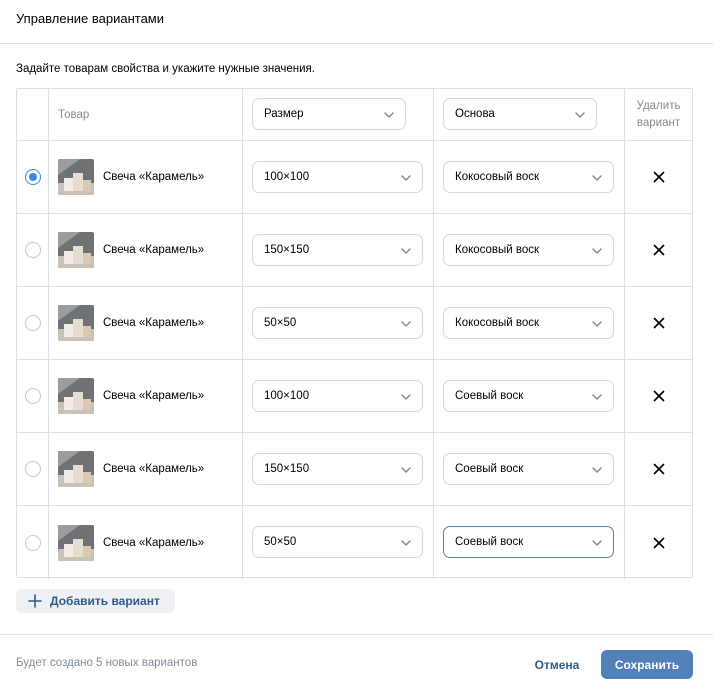 The width and height of the screenshot is (713, 686). I want to click on cancel-button: Отмена, so click(557, 665).